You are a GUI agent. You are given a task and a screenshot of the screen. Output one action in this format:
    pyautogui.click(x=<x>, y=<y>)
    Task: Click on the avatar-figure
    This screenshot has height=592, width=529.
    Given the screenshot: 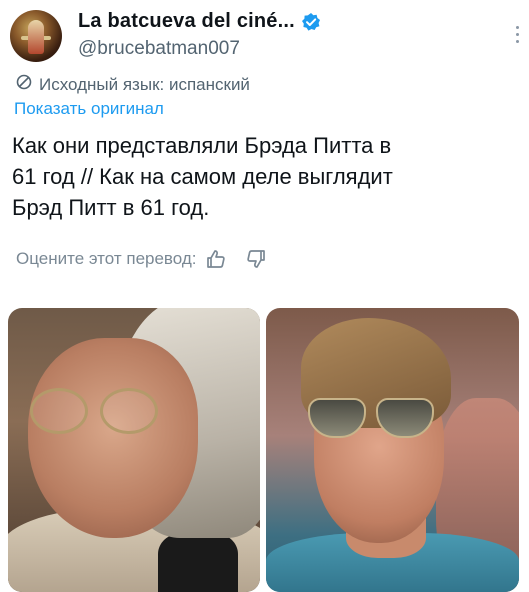 What is the action you would take?
    pyautogui.click(x=36, y=37)
    